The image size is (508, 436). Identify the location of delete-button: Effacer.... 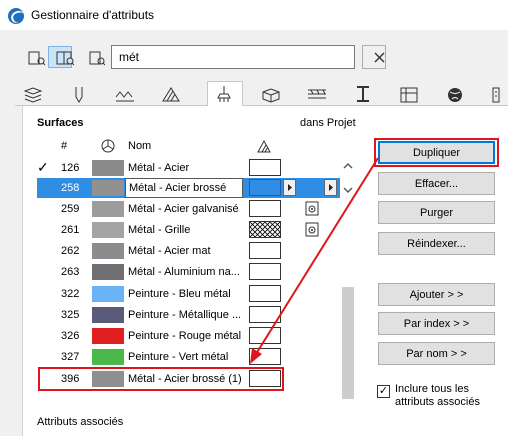
(436, 183).